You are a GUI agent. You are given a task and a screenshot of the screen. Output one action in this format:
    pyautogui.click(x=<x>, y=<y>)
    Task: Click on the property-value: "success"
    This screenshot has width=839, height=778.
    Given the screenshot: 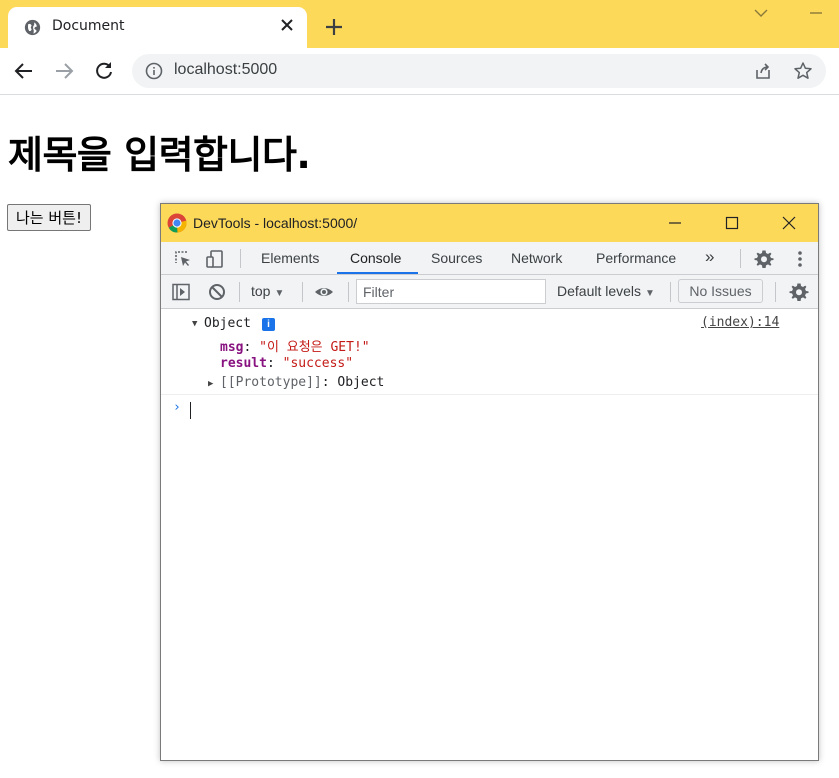 What is the action you would take?
    pyautogui.click(x=318, y=363)
    